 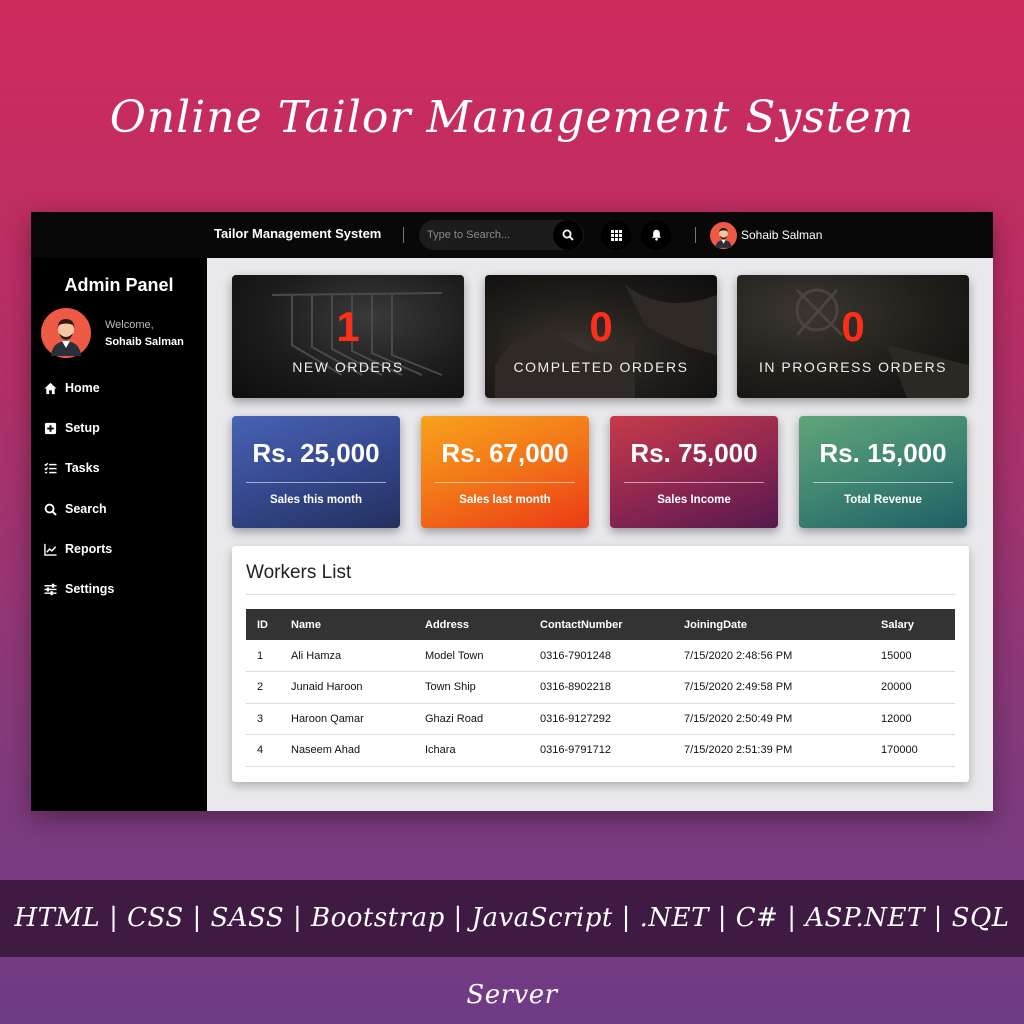 What do you see at coordinates (82, 388) in the screenshot?
I see `sidebar-item-label: Home` at bounding box center [82, 388].